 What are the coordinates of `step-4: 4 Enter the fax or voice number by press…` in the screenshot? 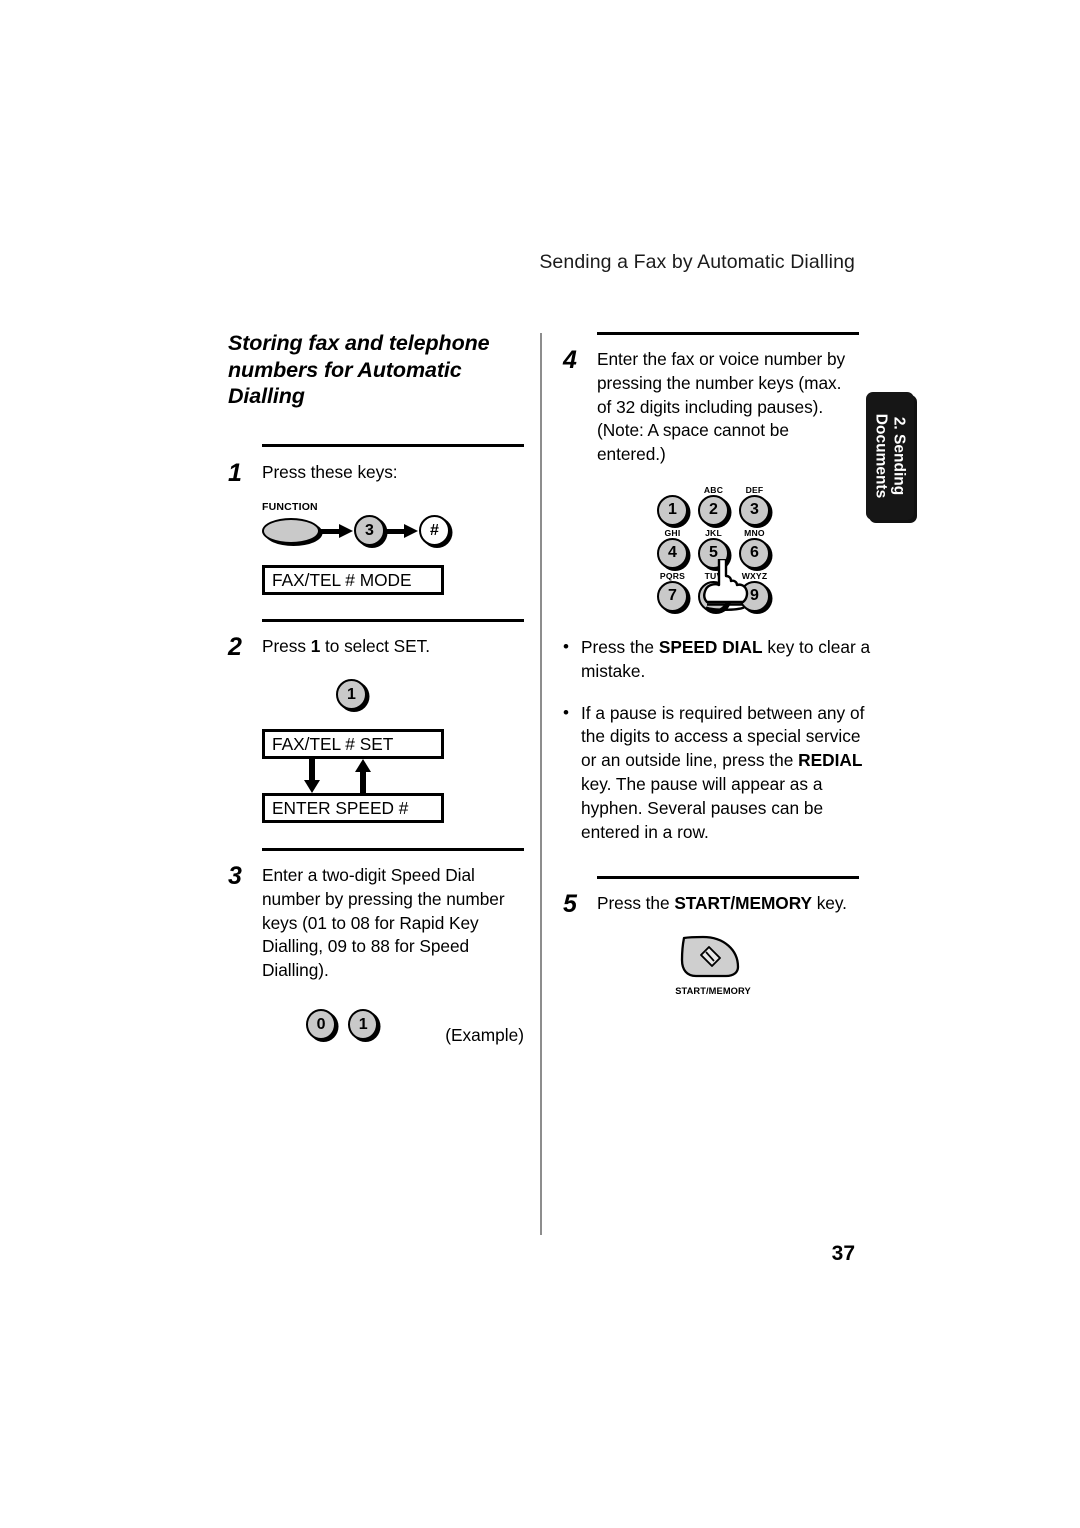 It's located at (711, 407).